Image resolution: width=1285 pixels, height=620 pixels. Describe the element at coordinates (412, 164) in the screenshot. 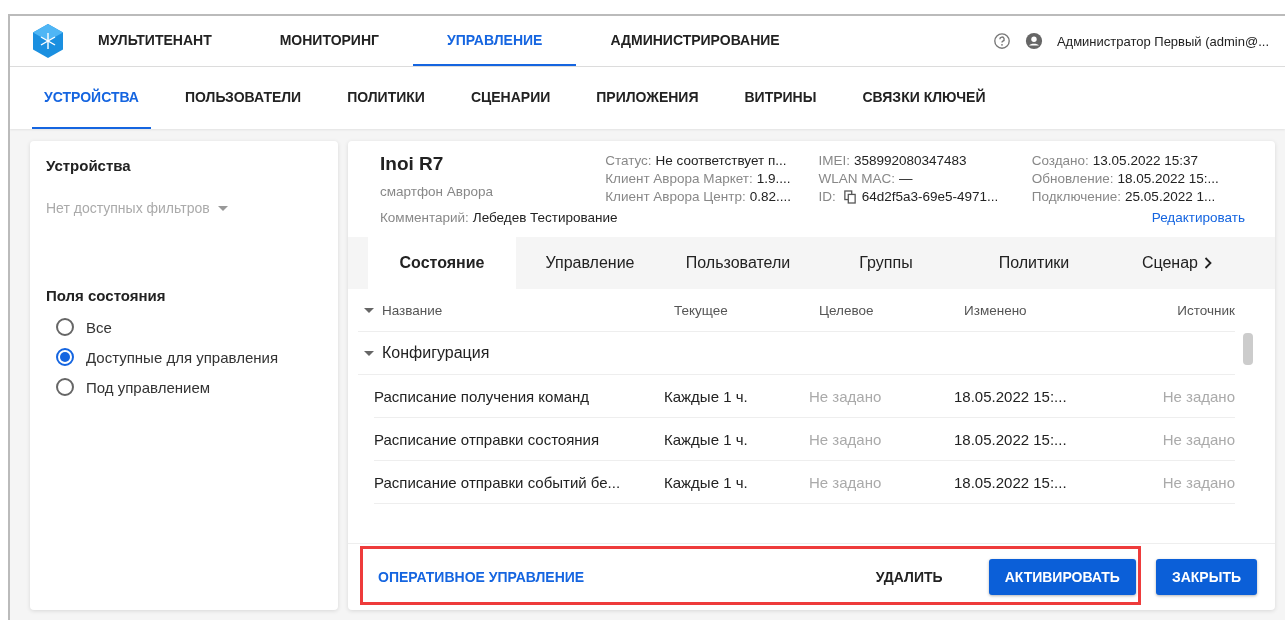

I see `device-name: Inoi R7` at that location.